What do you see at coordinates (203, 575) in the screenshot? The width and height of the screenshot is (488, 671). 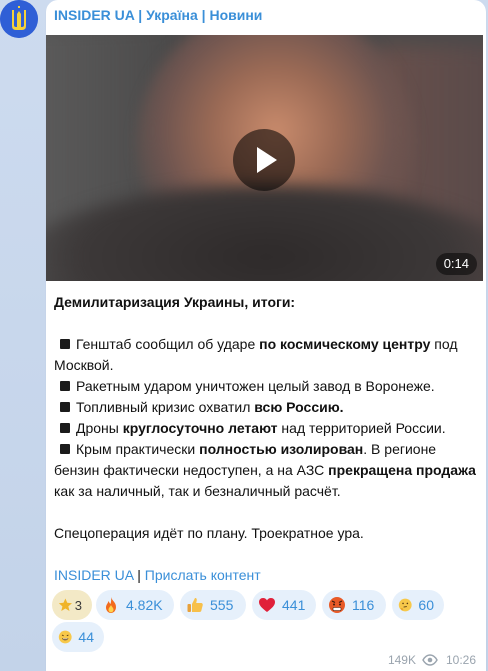 I see `suggest-content-link: Прислать контент` at bounding box center [203, 575].